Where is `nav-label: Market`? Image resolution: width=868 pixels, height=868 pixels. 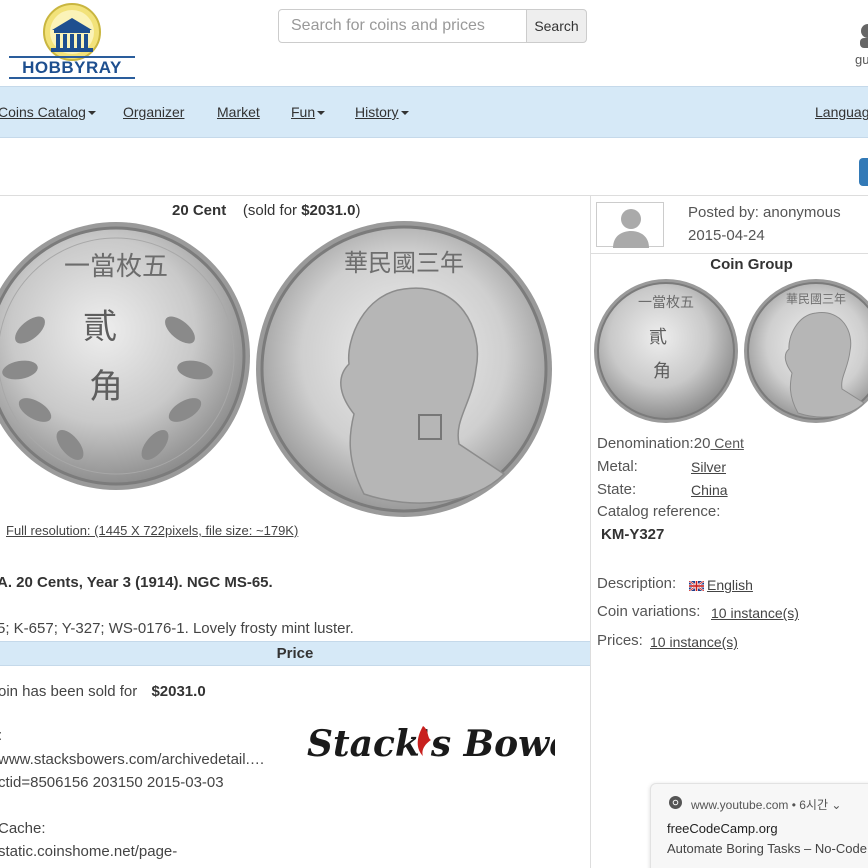 nav-label: Market is located at coordinates (238, 112).